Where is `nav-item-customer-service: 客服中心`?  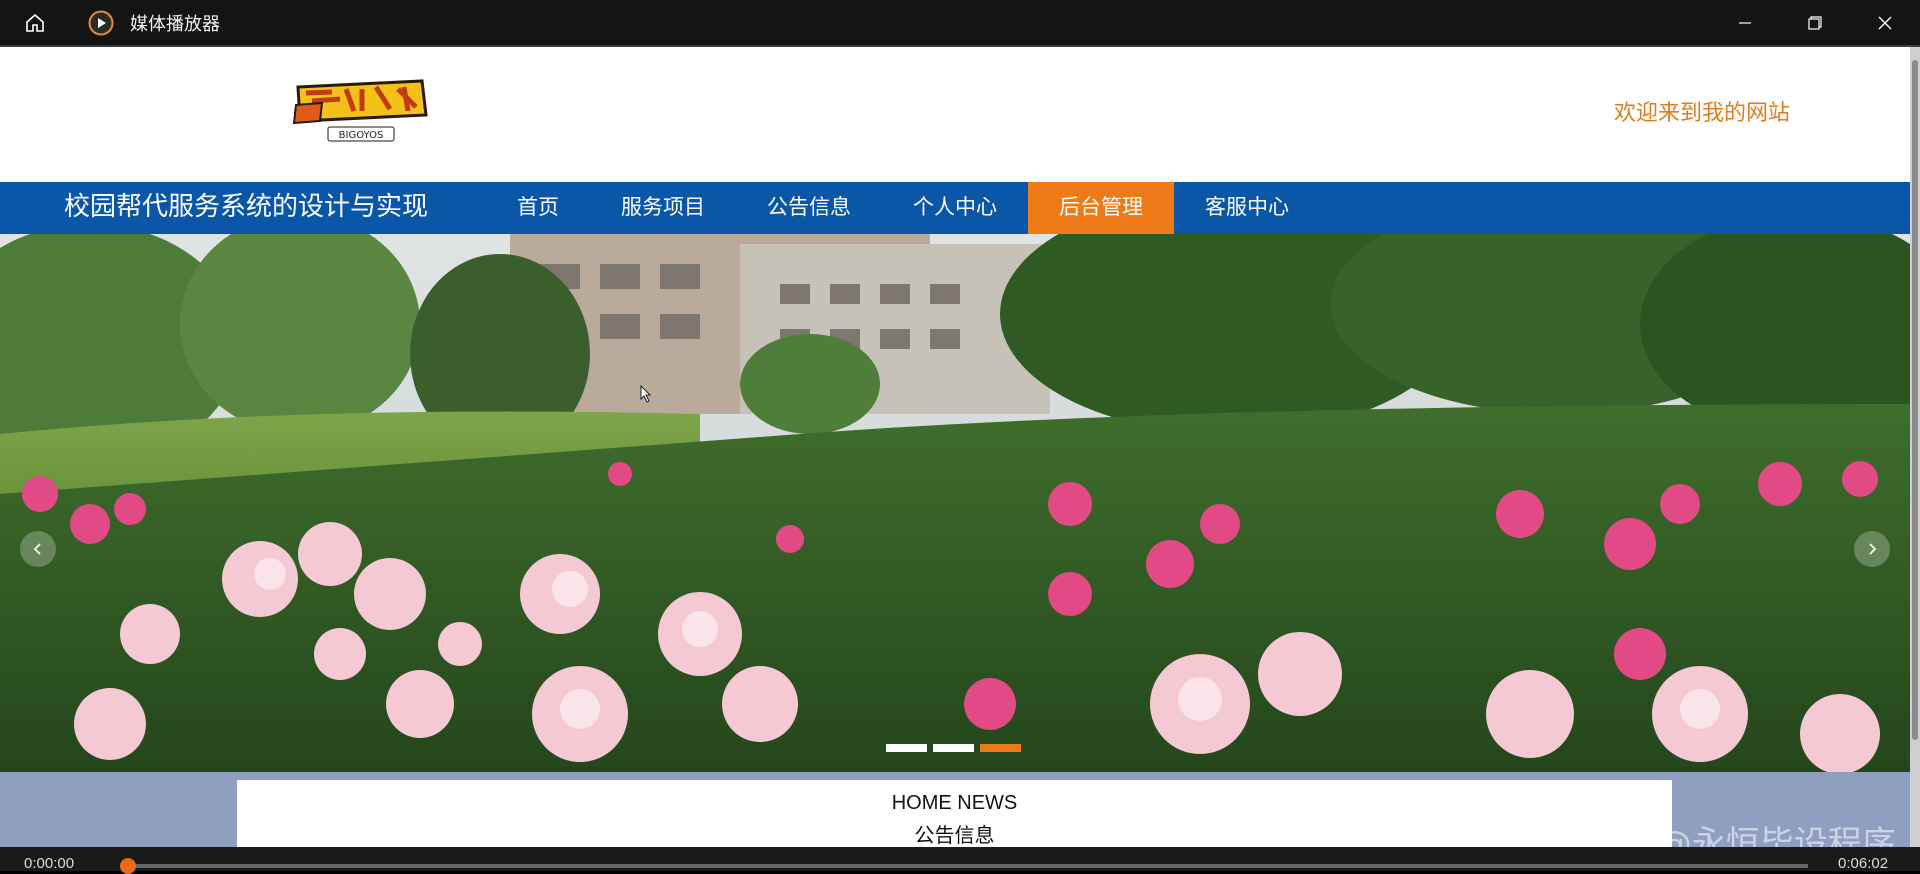
nav-item-customer-service: 客服中心 is located at coordinates (1247, 208).